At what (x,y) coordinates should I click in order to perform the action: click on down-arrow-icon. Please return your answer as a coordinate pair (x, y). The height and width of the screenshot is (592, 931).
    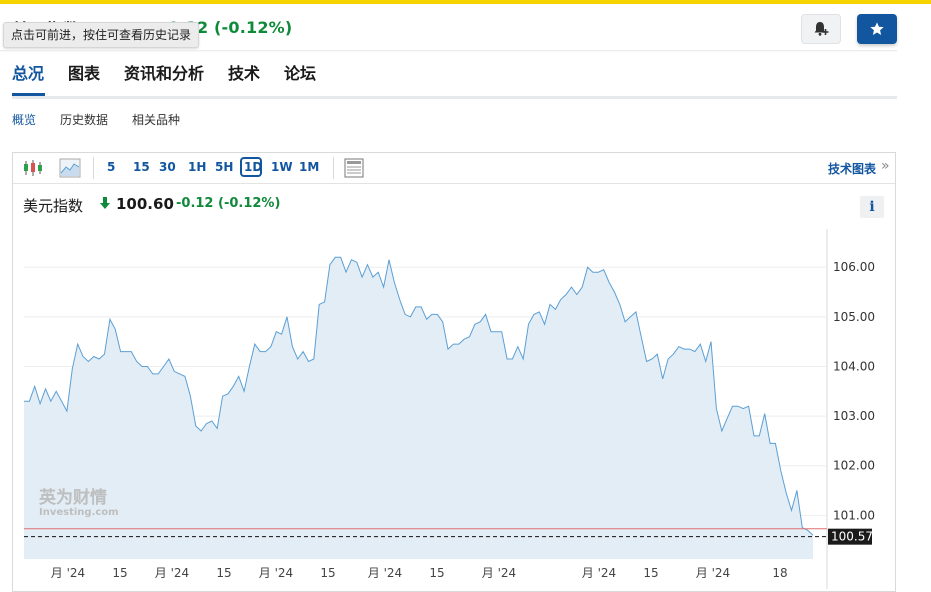
    Looking at the image, I should click on (105, 205).